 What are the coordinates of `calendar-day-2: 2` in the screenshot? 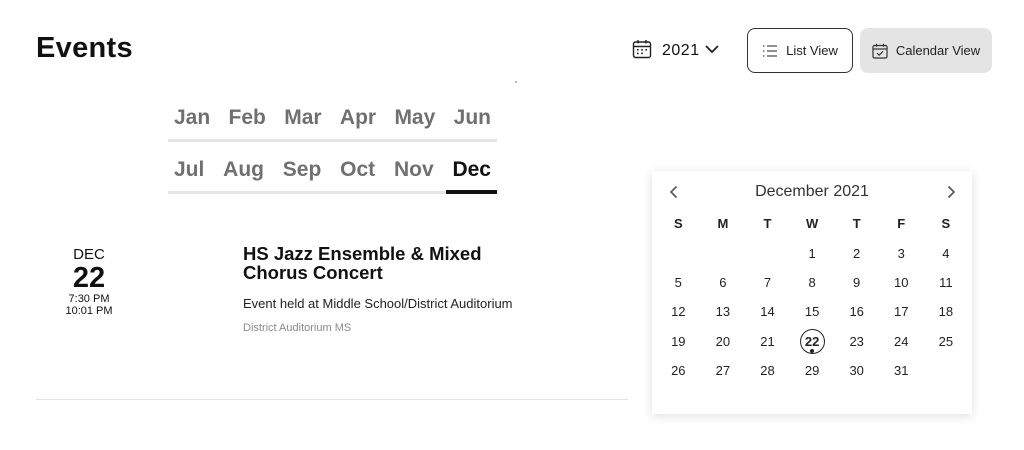 It's located at (856, 252).